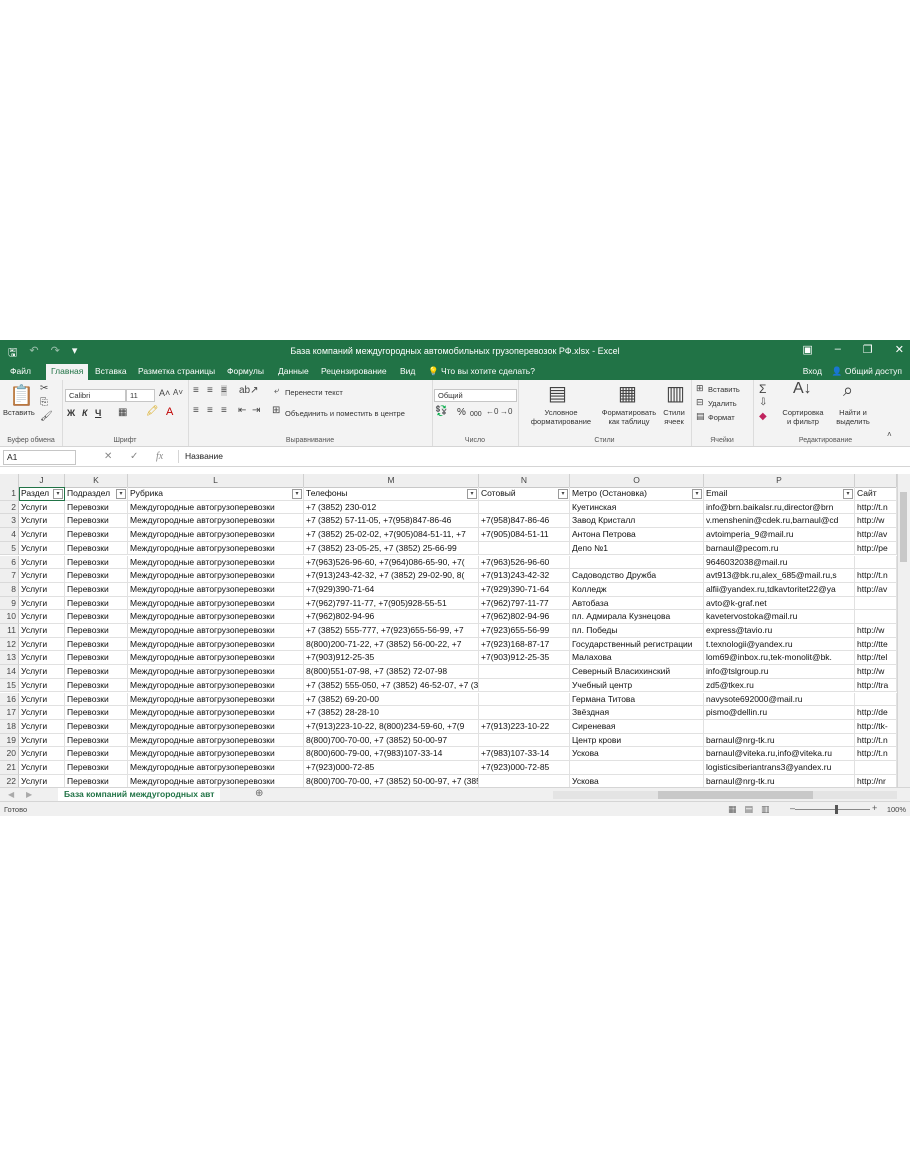 The width and height of the screenshot is (910, 1155). Describe the element at coordinates (476, 414) in the screenshot. I see `thousands-button: 000` at that location.